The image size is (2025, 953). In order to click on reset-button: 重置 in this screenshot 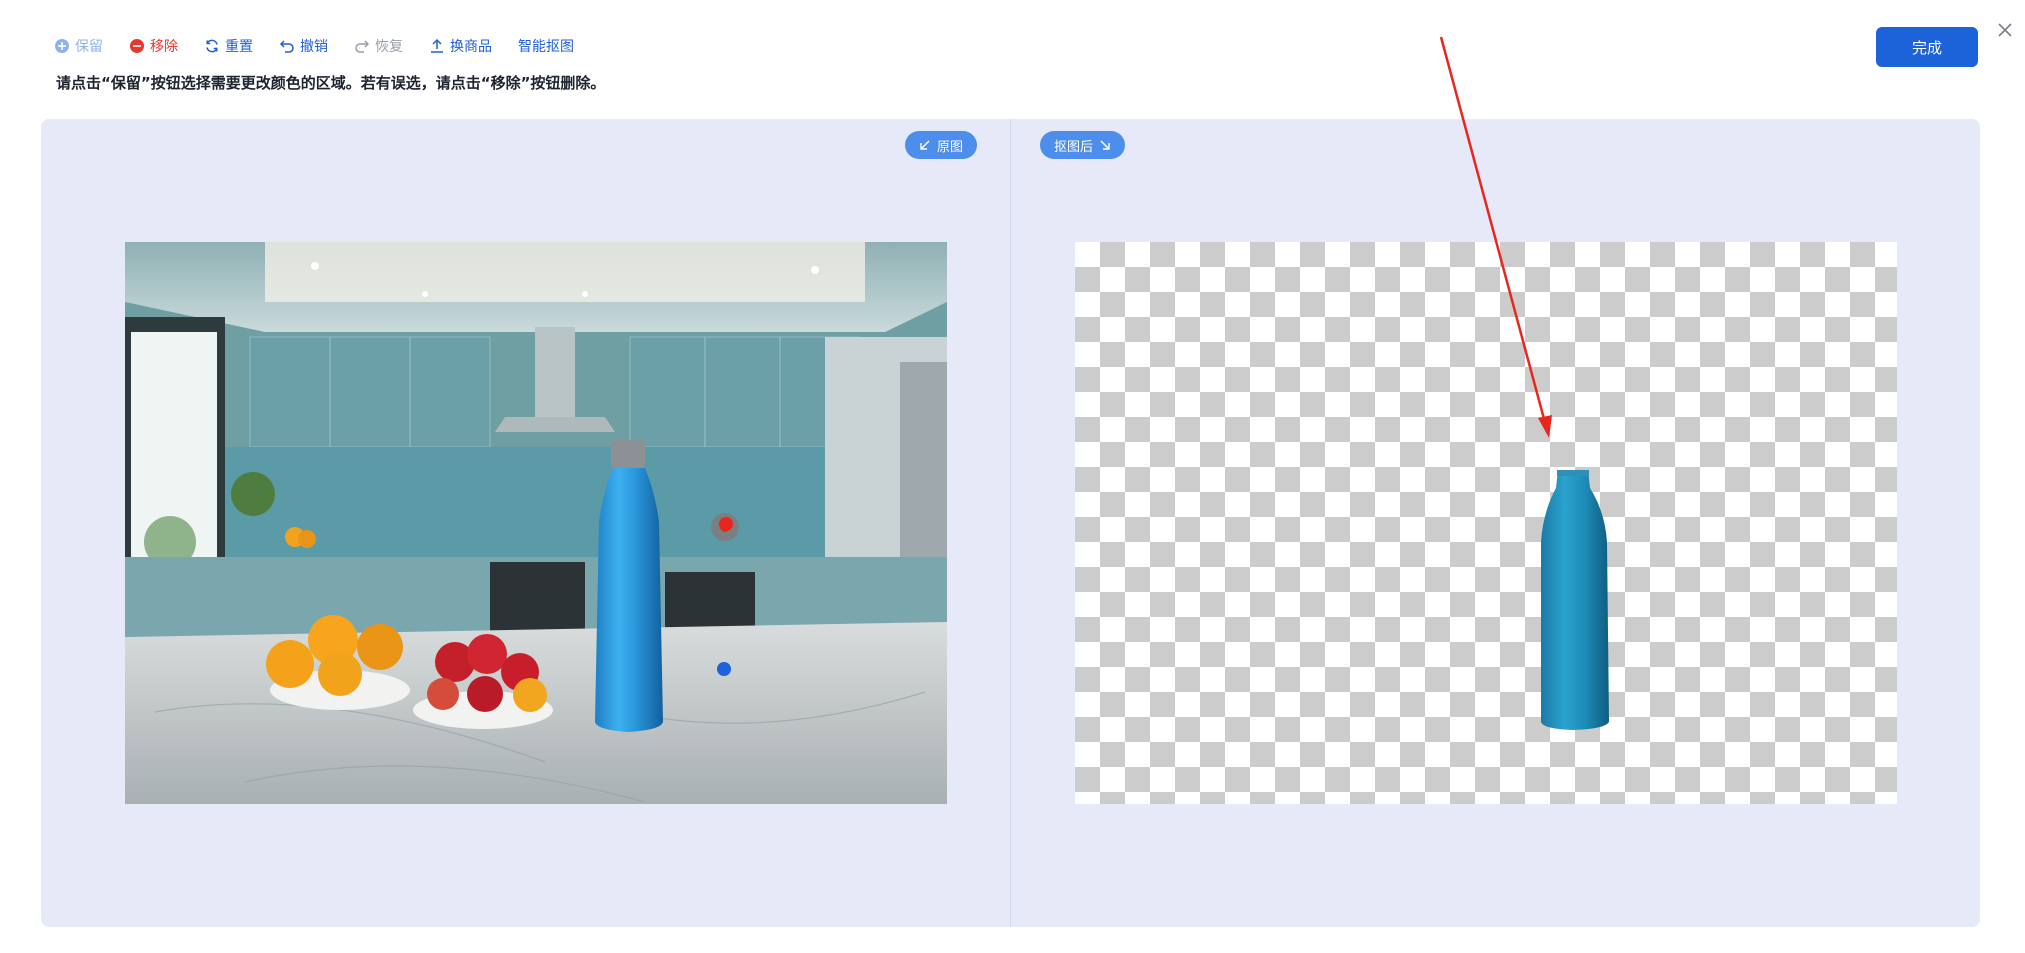, I will do `click(228, 46)`.